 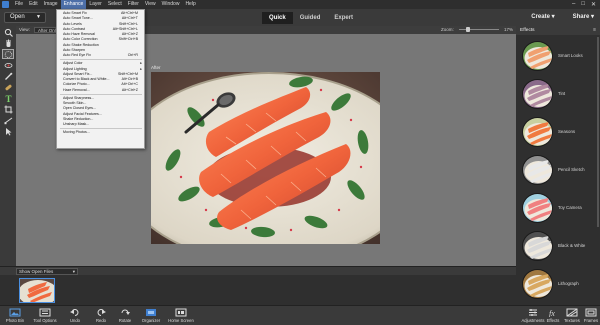 What do you see at coordinates (100, 29) in the screenshot?
I see `enhance-menu-item: Auto Contrast Alt+Shift+Ctrl+L` at bounding box center [100, 29].